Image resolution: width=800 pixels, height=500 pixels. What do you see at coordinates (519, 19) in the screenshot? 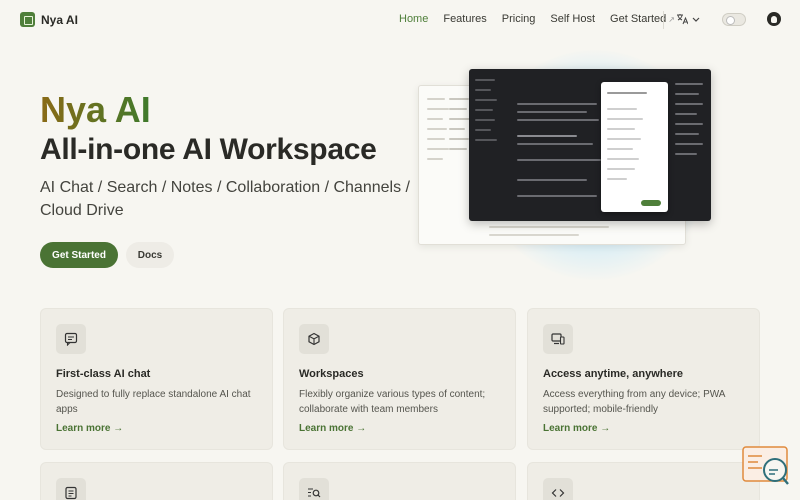
I see `nav-link-pricing: Pricing` at bounding box center [519, 19].